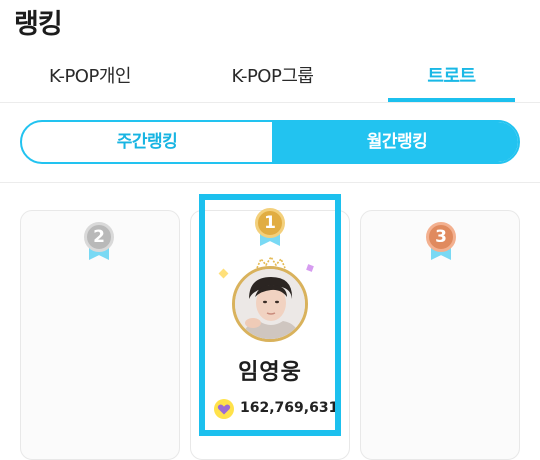  I want to click on tabs-divider, so click(270, 102).